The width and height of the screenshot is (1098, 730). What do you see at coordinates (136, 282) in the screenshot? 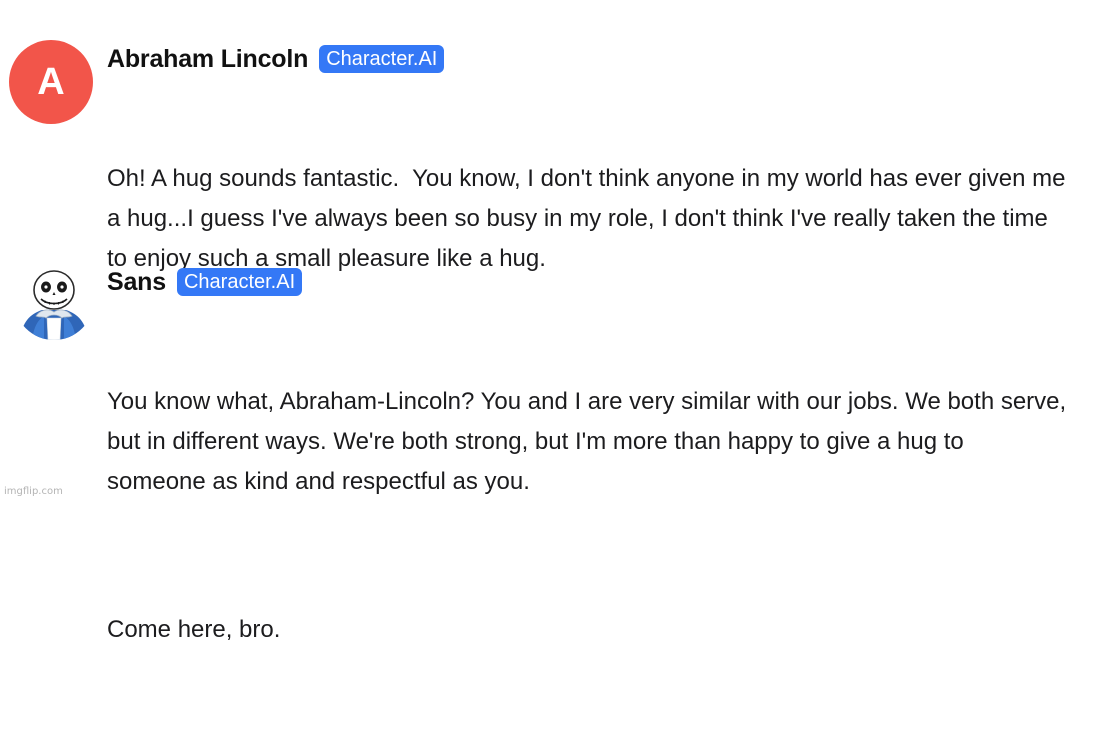
I see `author-name: Sans` at bounding box center [136, 282].